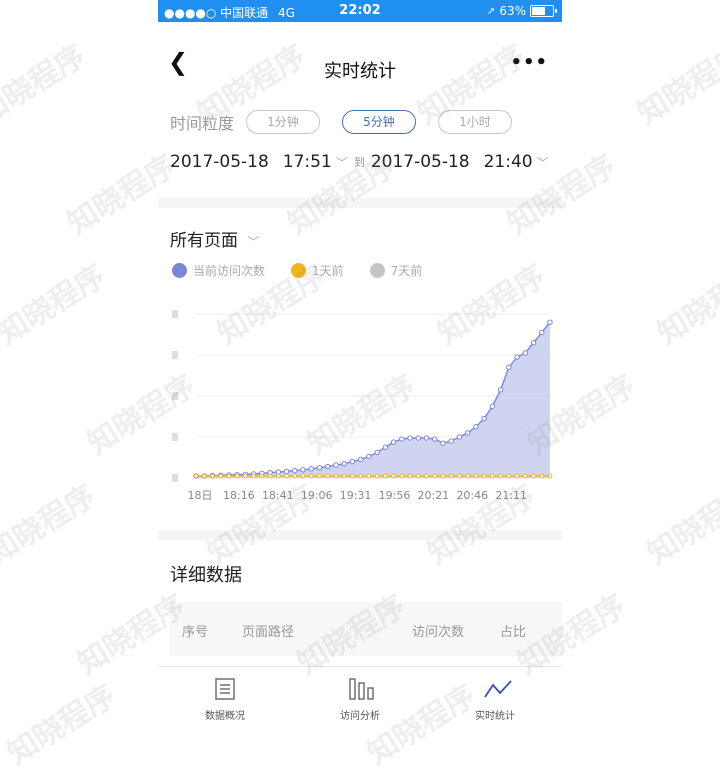 The height and width of the screenshot is (772, 720). What do you see at coordinates (360, 11) in the screenshot?
I see `status-bar: ●●●●○ 中国联通 4G 22:02 ➚ 63%` at bounding box center [360, 11].